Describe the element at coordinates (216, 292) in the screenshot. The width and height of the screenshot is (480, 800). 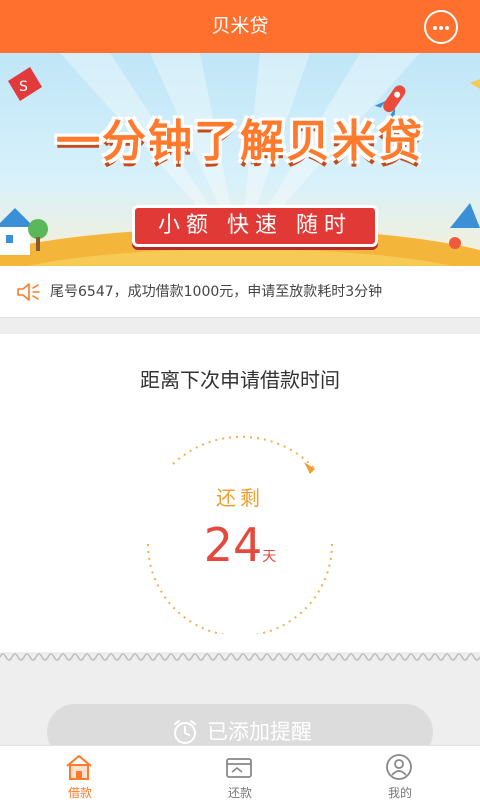
I see `notice-text: 尾号6547，成功借款1000元，申请至放款耗时3分钟` at that location.